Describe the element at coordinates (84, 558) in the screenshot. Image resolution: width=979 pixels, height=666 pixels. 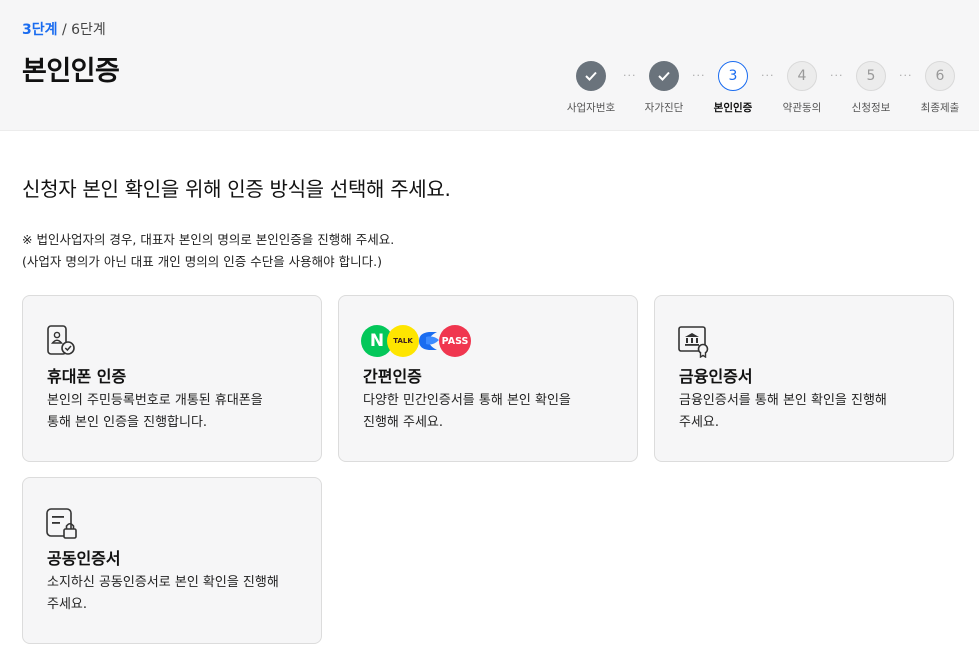
I see `joint-cert-title: 공동인증서` at that location.